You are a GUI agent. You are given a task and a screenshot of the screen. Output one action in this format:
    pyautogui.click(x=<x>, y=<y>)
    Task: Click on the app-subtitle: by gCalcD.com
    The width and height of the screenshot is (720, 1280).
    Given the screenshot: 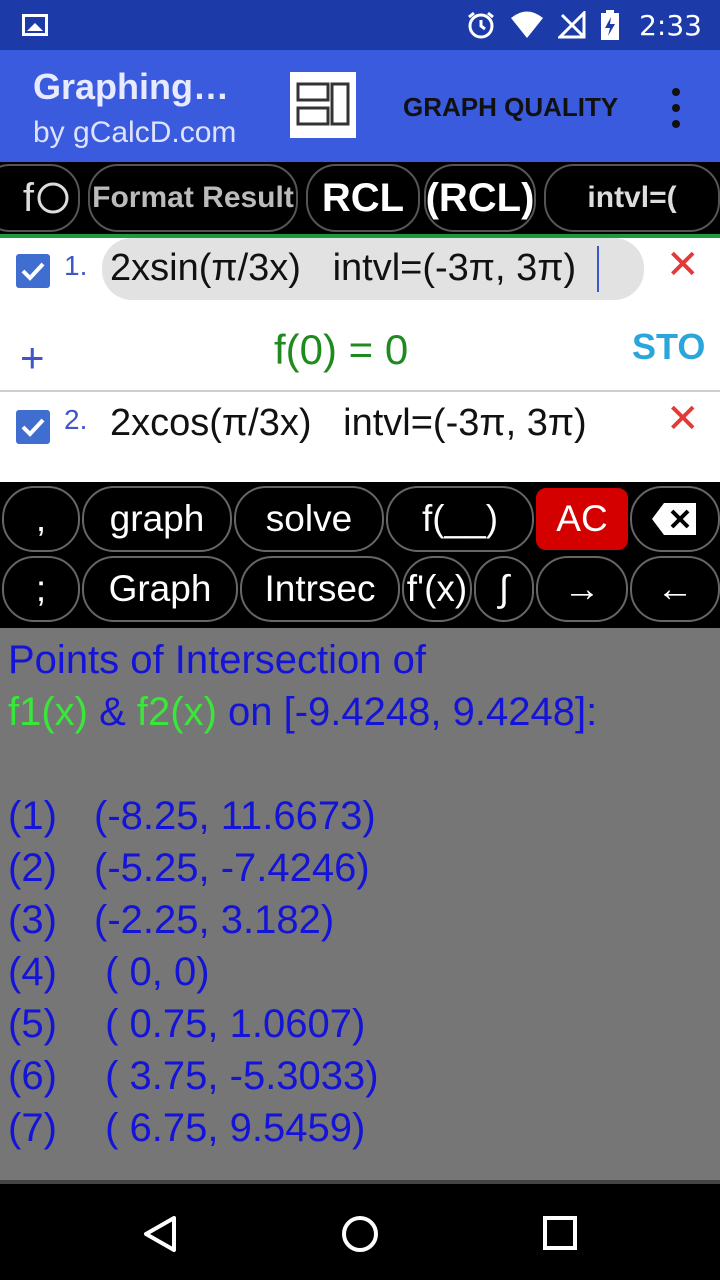 What is the action you would take?
    pyautogui.click(x=135, y=132)
    